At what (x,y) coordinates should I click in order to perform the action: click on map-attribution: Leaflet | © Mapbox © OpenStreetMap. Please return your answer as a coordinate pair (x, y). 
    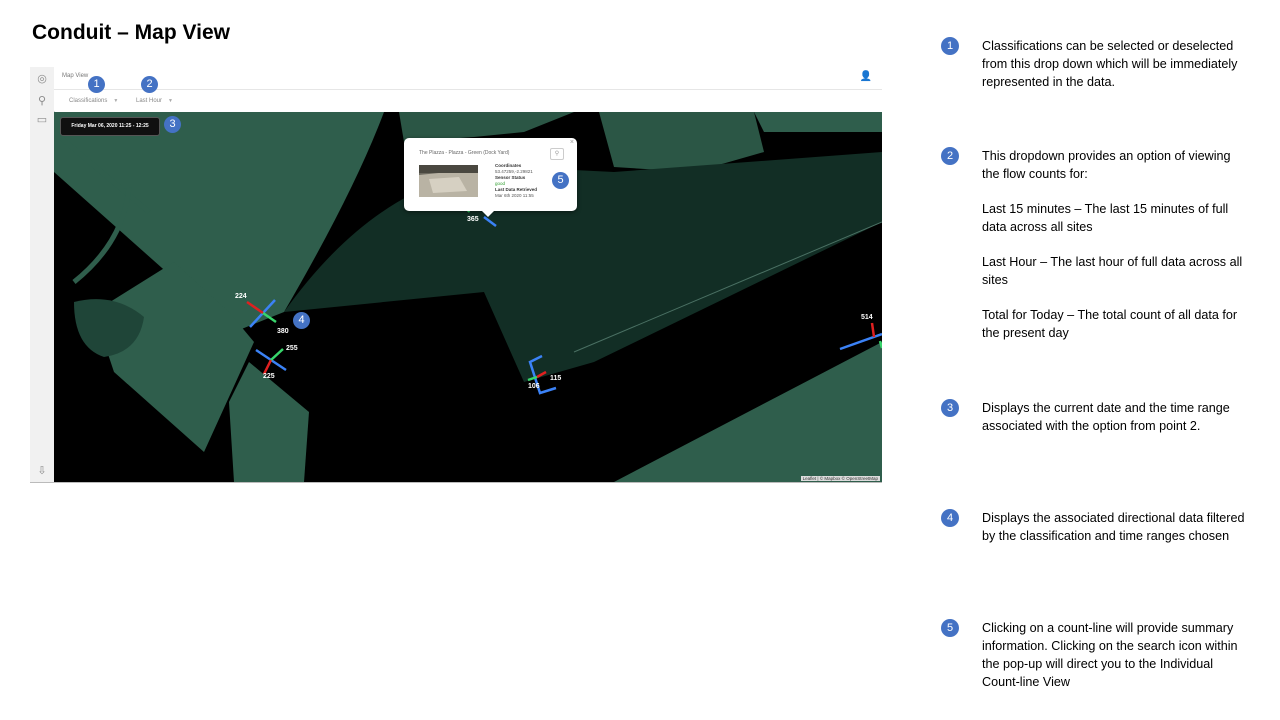
    Looking at the image, I should click on (840, 478).